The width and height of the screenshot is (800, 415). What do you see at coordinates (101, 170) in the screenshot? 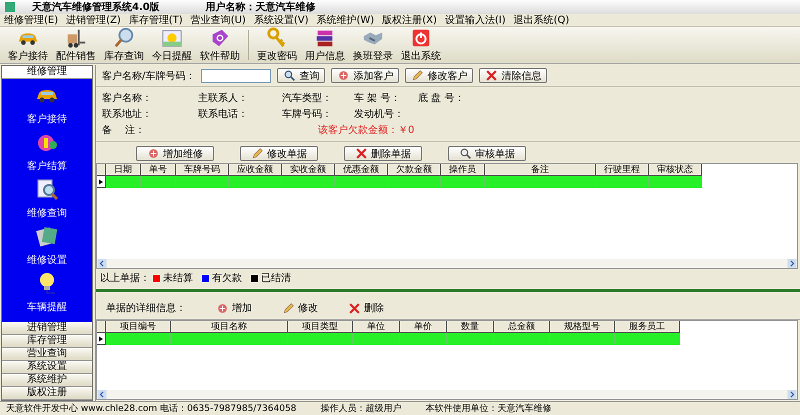
I see `corner-cell` at bounding box center [101, 170].